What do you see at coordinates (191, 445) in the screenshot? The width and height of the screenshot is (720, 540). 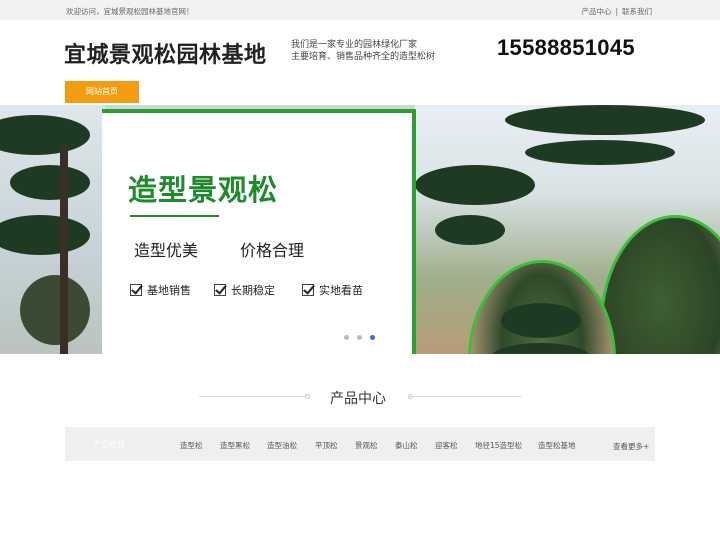 I see `category-link: 造型松` at bounding box center [191, 445].